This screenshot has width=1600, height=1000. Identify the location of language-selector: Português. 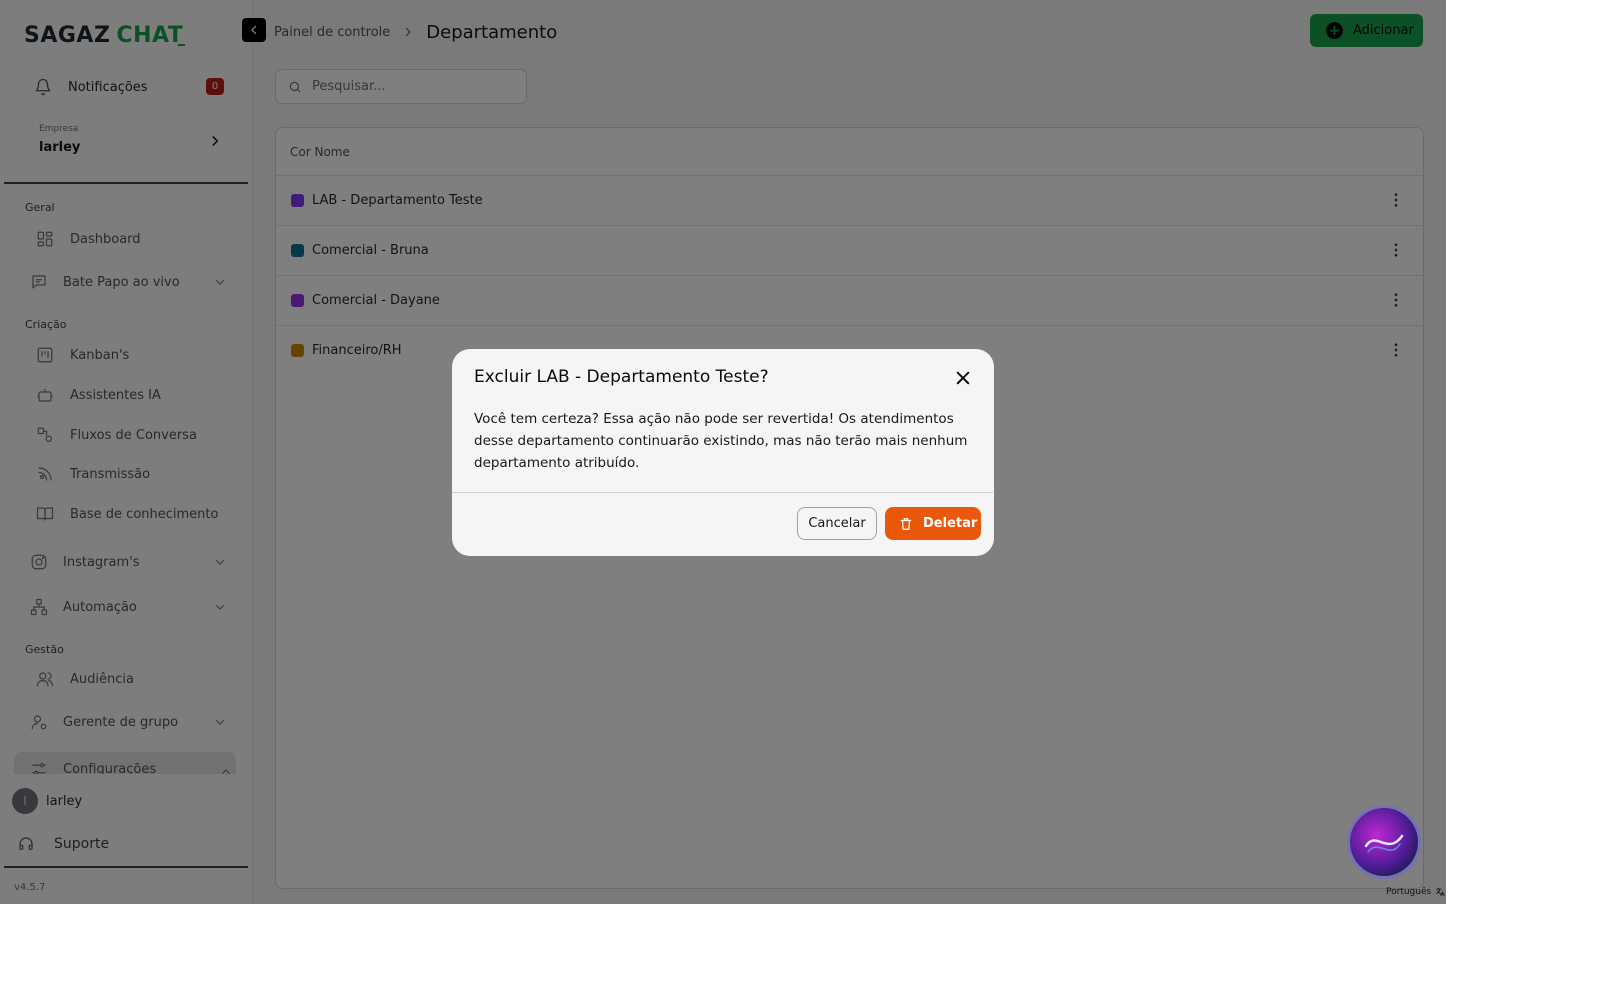
(1415, 892).